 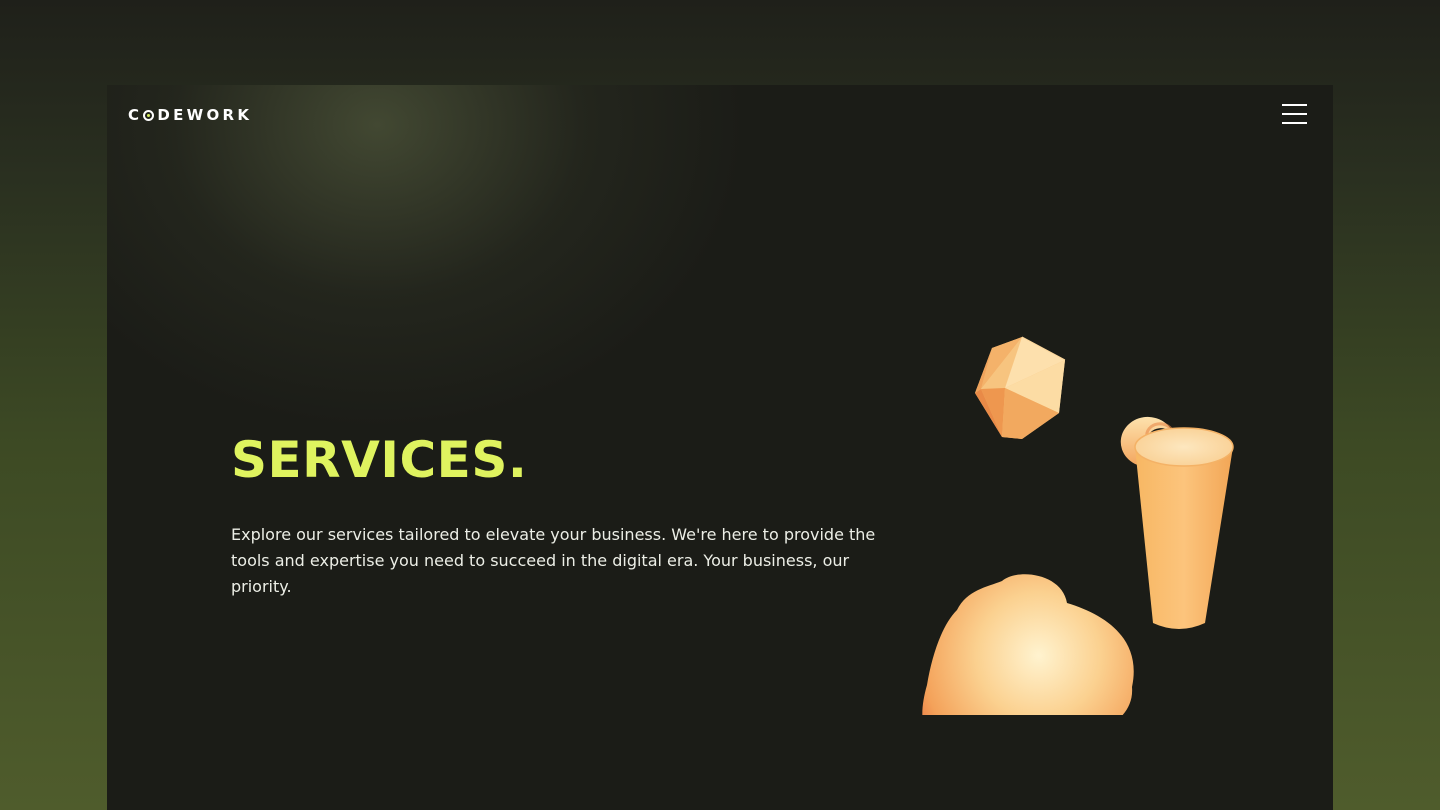 I want to click on cylinder-shape, so click(x=1184, y=528).